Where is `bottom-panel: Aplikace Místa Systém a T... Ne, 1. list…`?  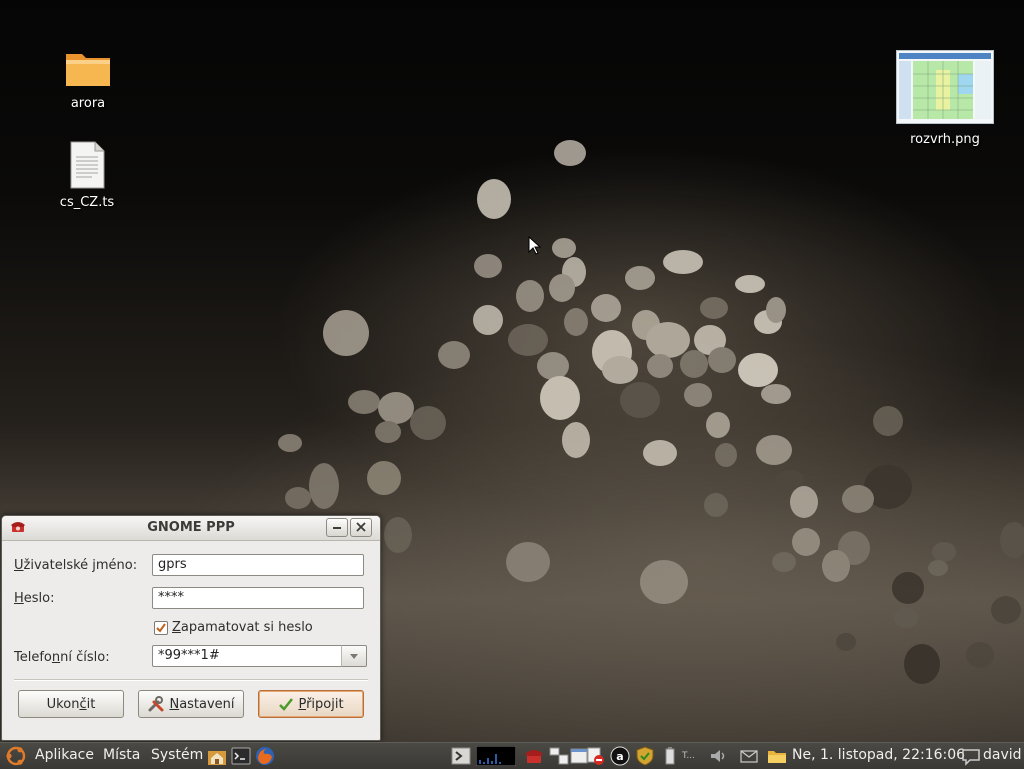 bottom-panel: Aplikace Místa Systém a T... Ne, 1. list… is located at coordinates (512, 755).